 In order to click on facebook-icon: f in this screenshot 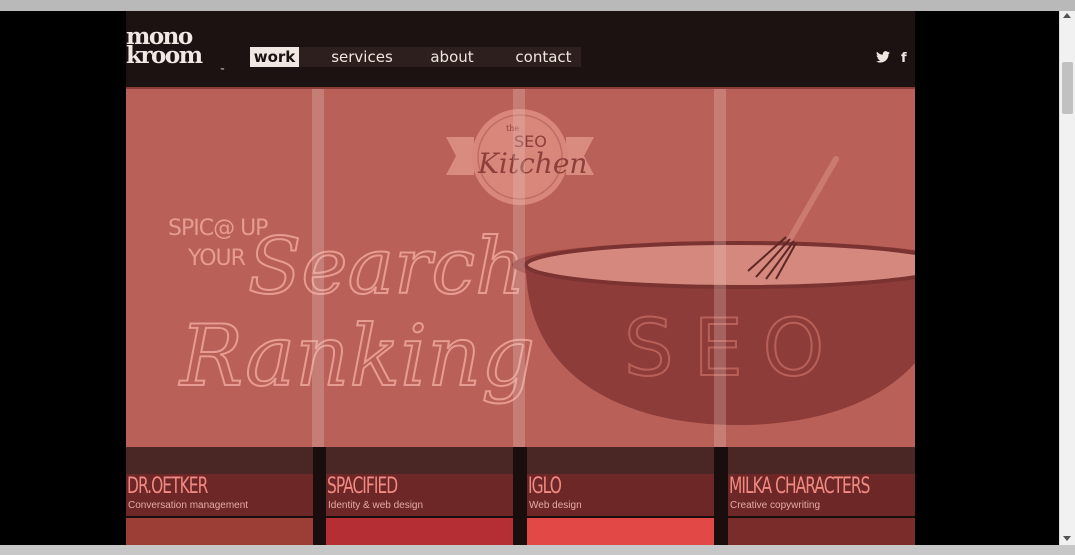, I will do `click(904, 58)`.